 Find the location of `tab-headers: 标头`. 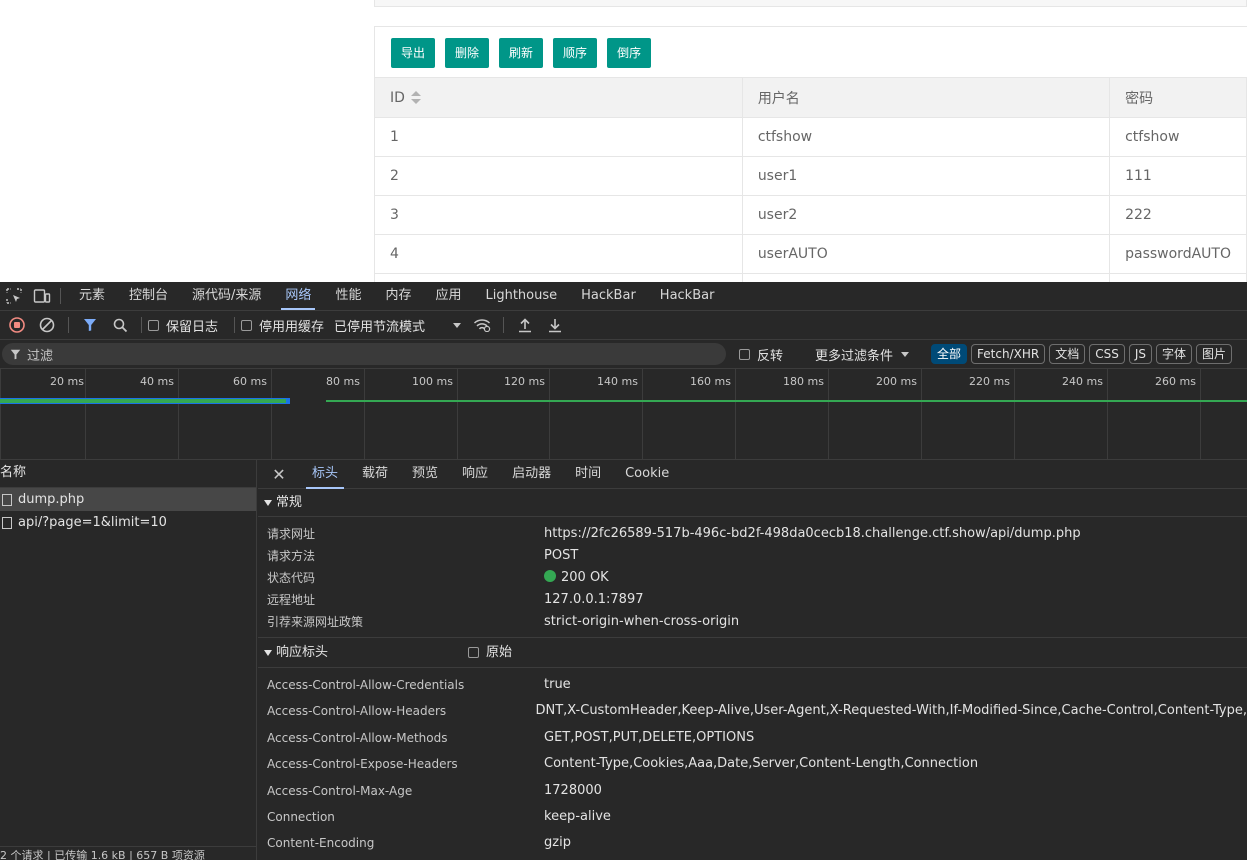

tab-headers: 标头 is located at coordinates (325, 474).